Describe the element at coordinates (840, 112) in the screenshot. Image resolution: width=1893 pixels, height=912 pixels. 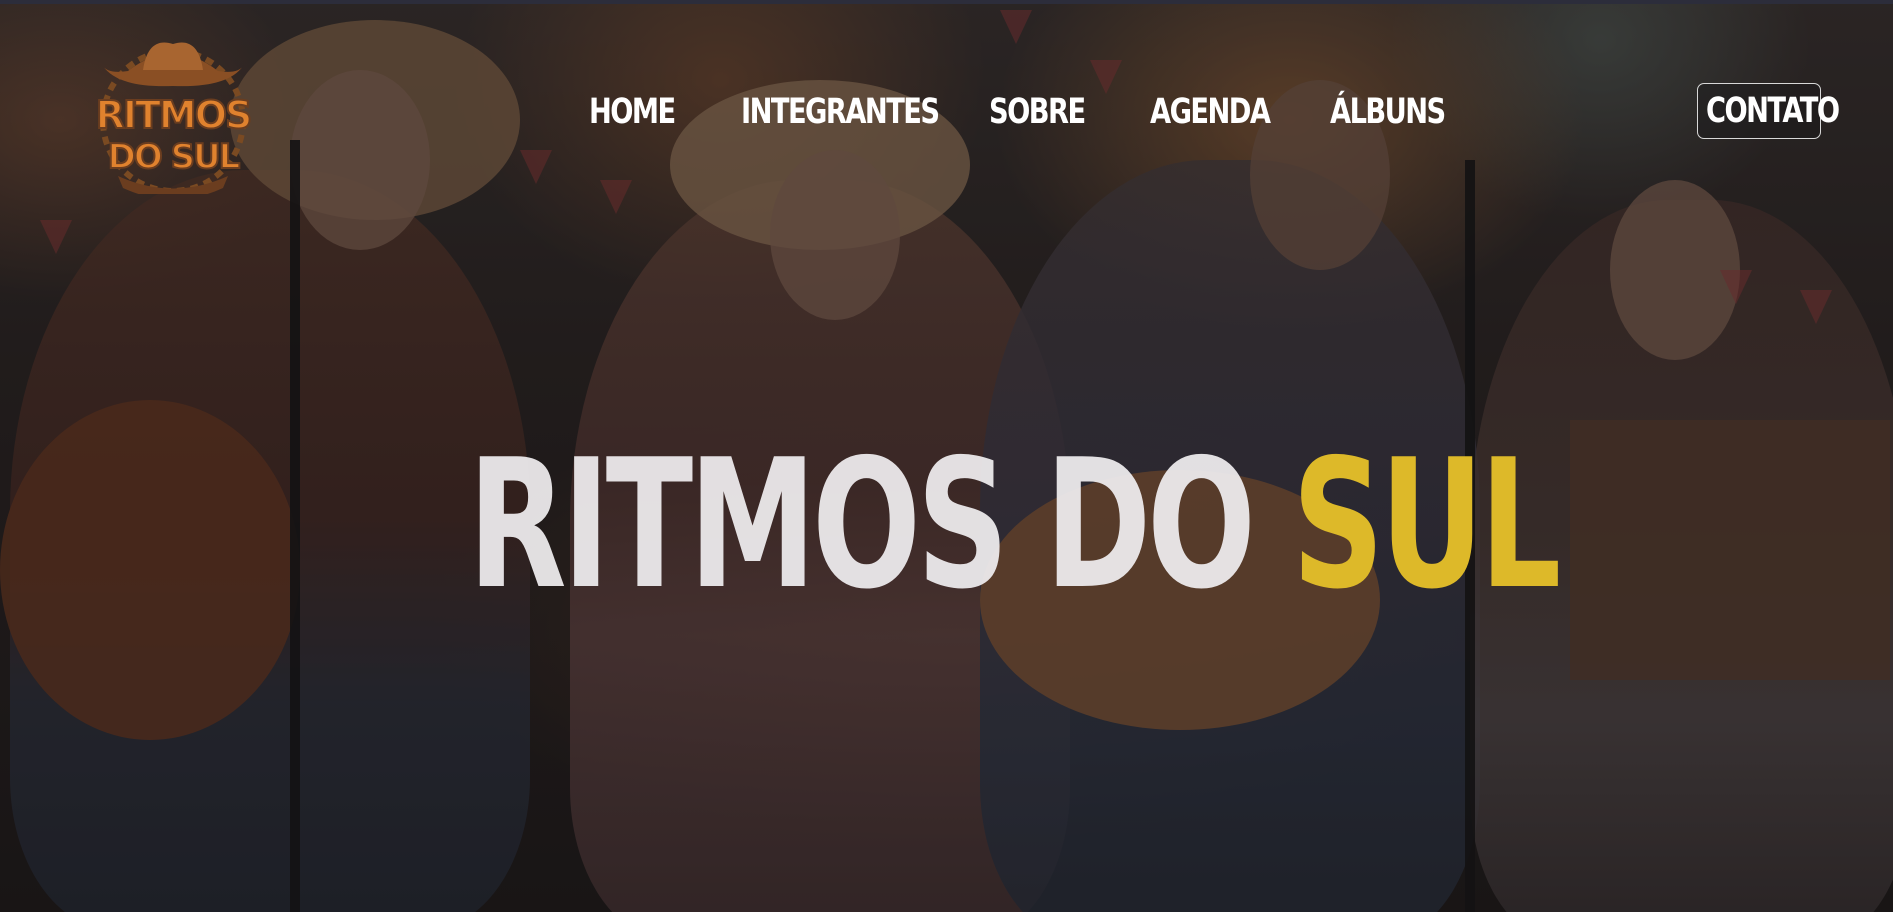
I see `nav-integrantes: INTEGRANTES` at that location.